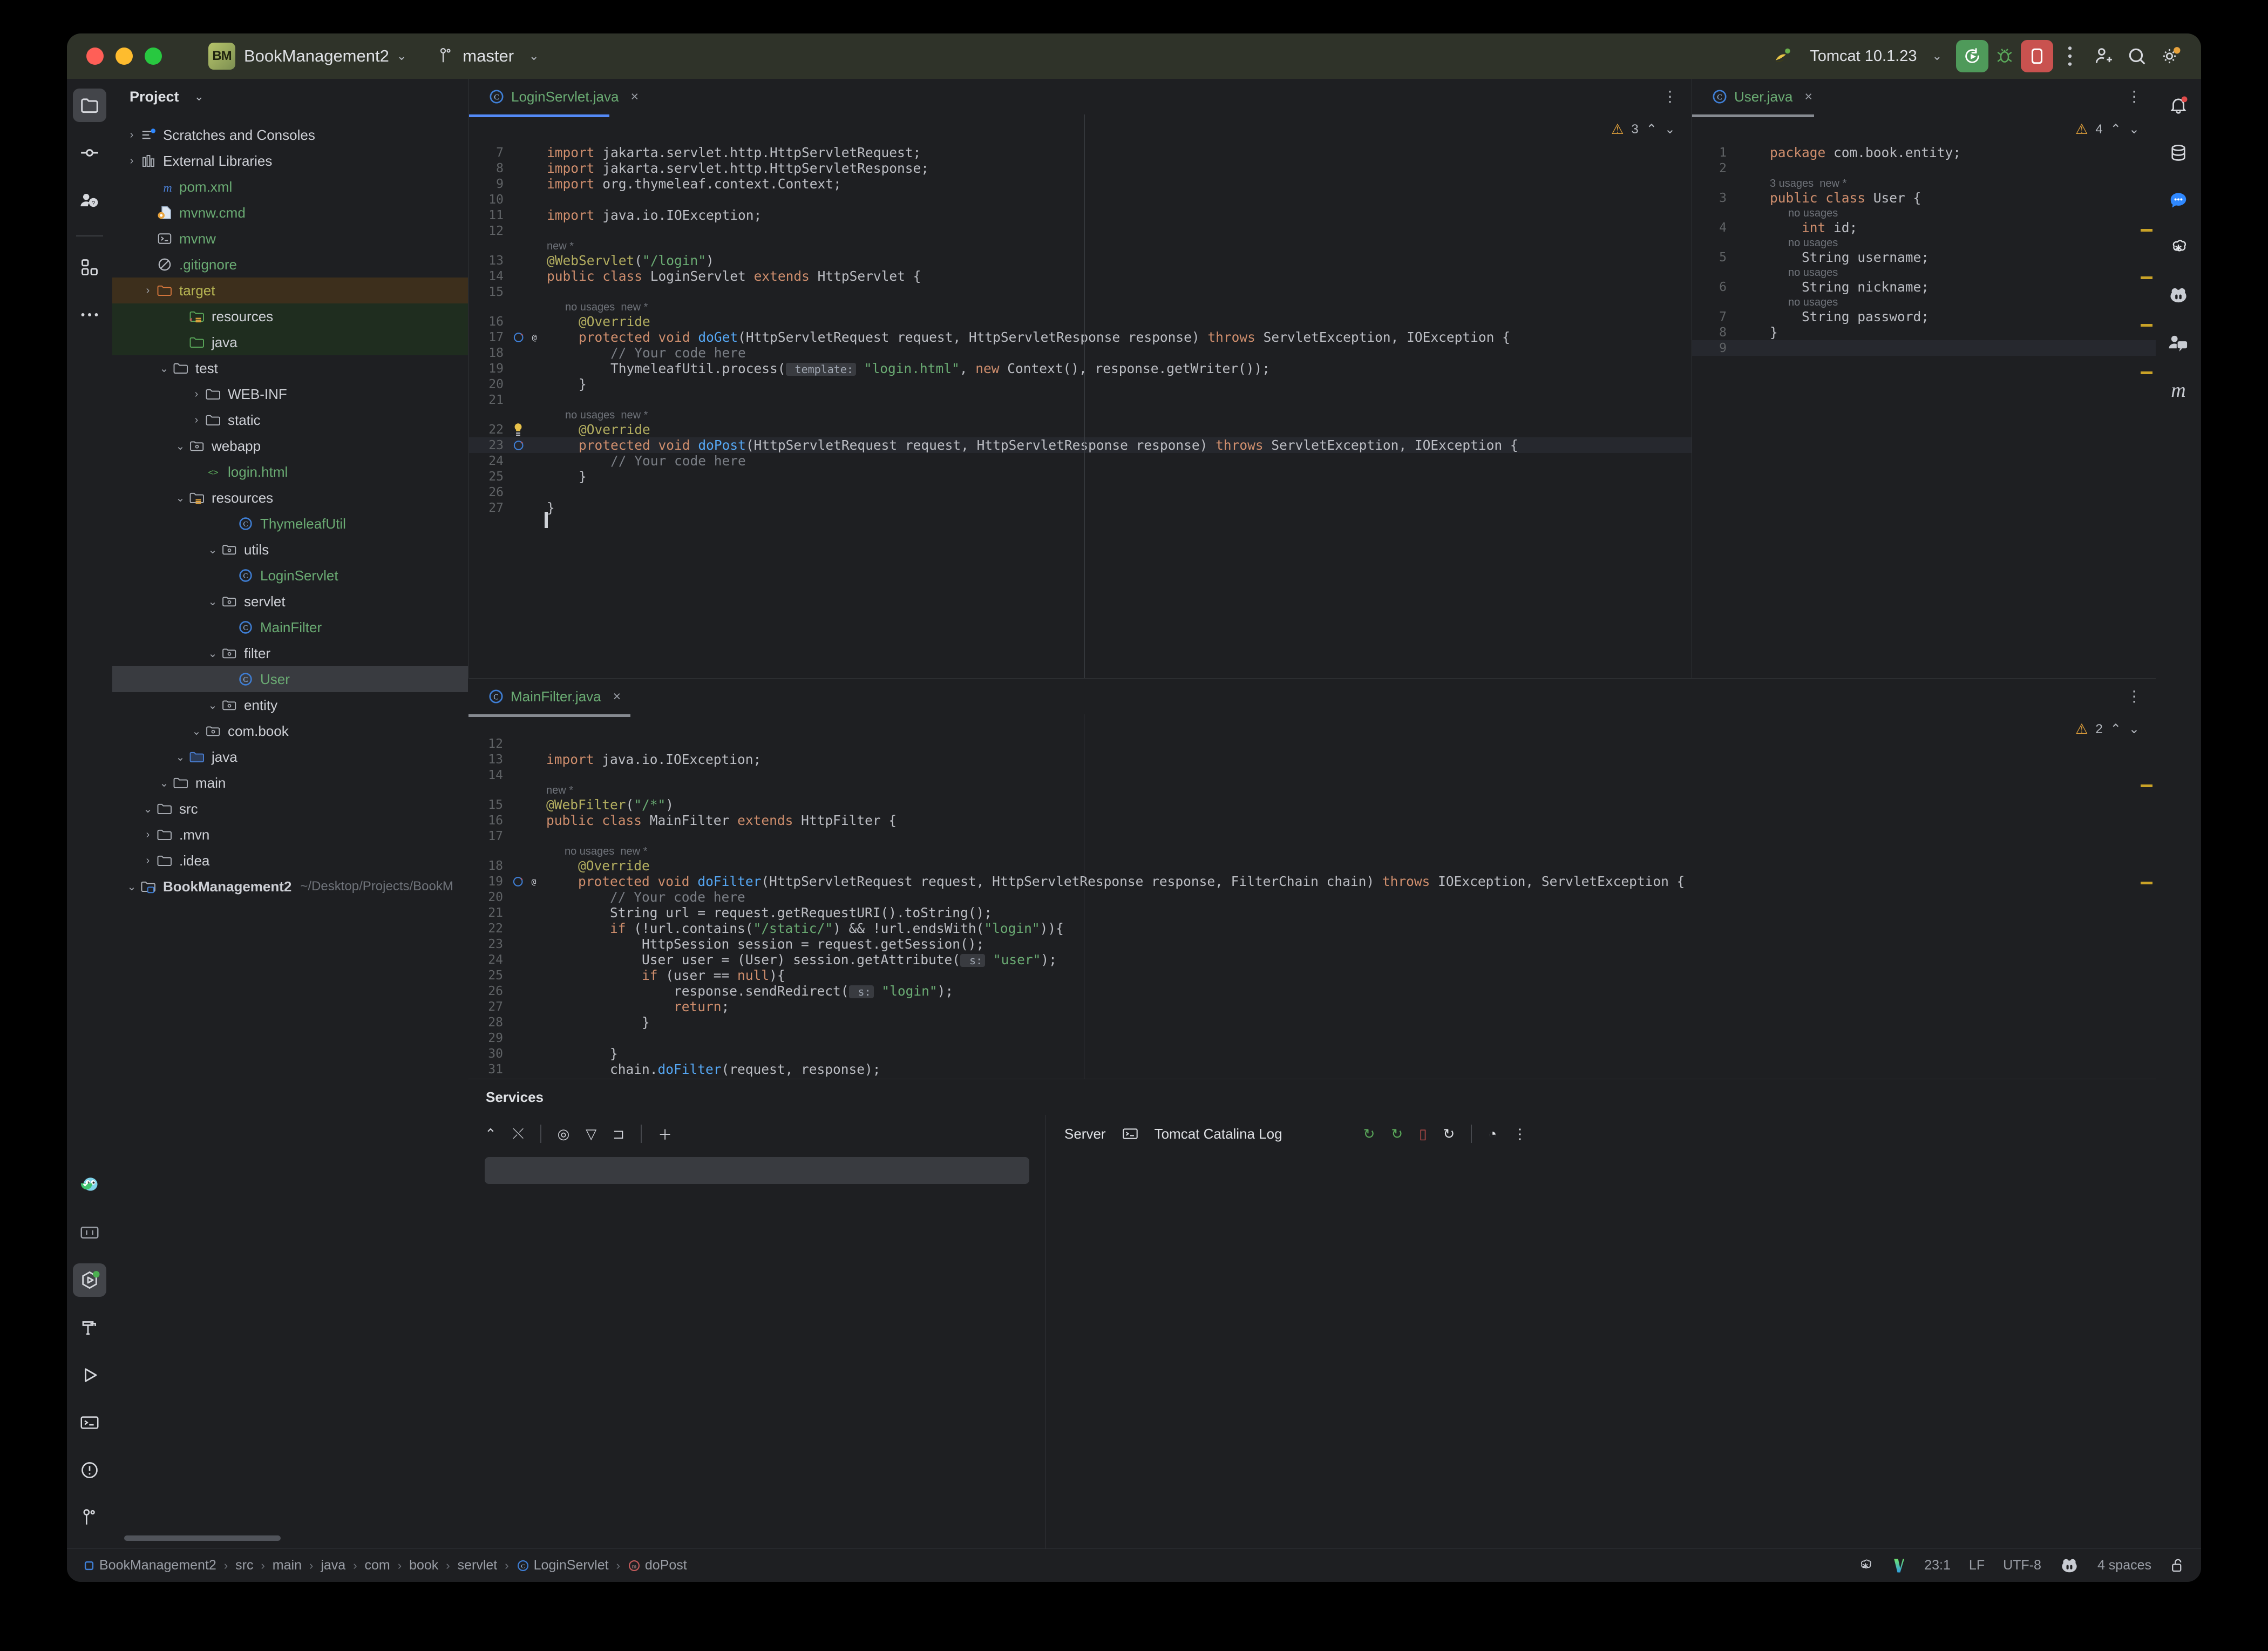 This screenshot has width=2268, height=1651. Describe the element at coordinates (316, 56) in the screenshot. I see `project-name-label: BookManagement2` at that location.